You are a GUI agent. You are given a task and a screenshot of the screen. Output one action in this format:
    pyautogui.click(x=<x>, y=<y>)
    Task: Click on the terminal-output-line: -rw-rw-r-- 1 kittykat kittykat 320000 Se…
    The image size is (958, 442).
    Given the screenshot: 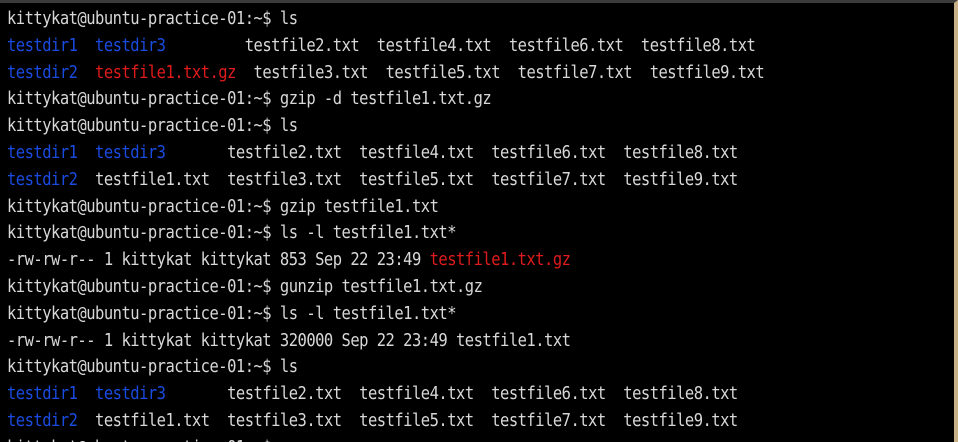 What is the action you would take?
    pyautogui.click(x=411, y=341)
    